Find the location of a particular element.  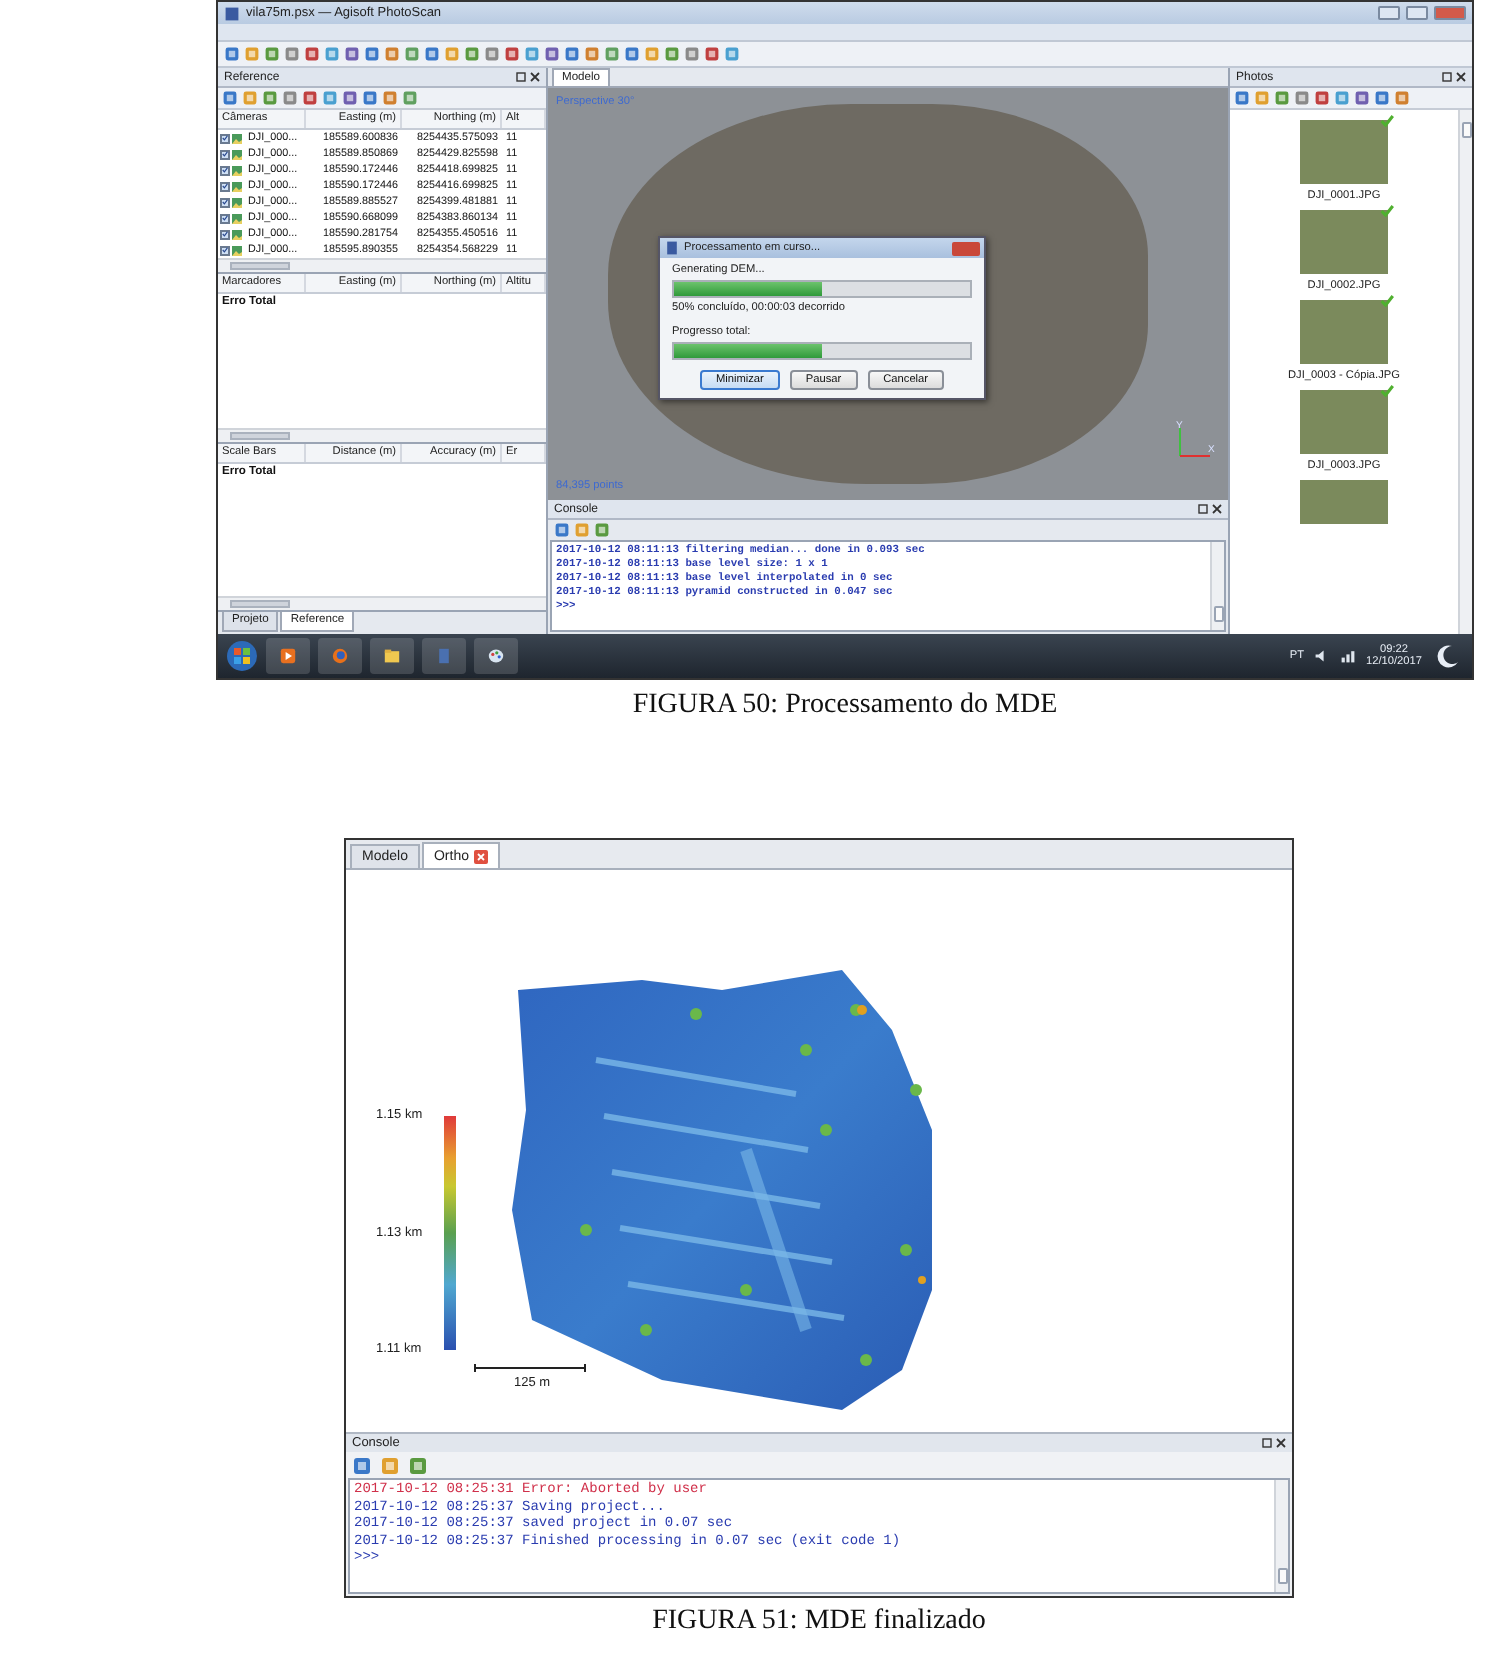

maximize-button is located at coordinates (1417, 13).